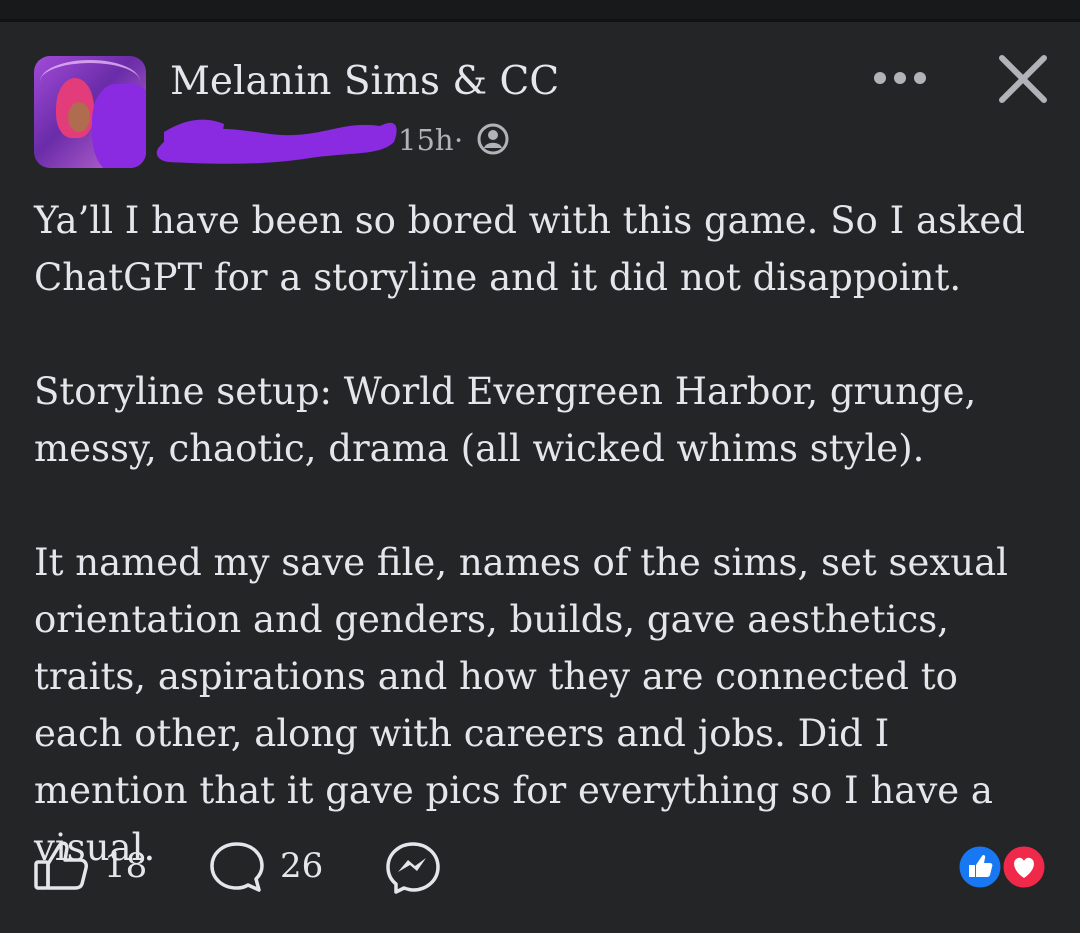 This screenshot has height=933, width=1080. What do you see at coordinates (900, 78) in the screenshot?
I see `more-options-icon` at bounding box center [900, 78].